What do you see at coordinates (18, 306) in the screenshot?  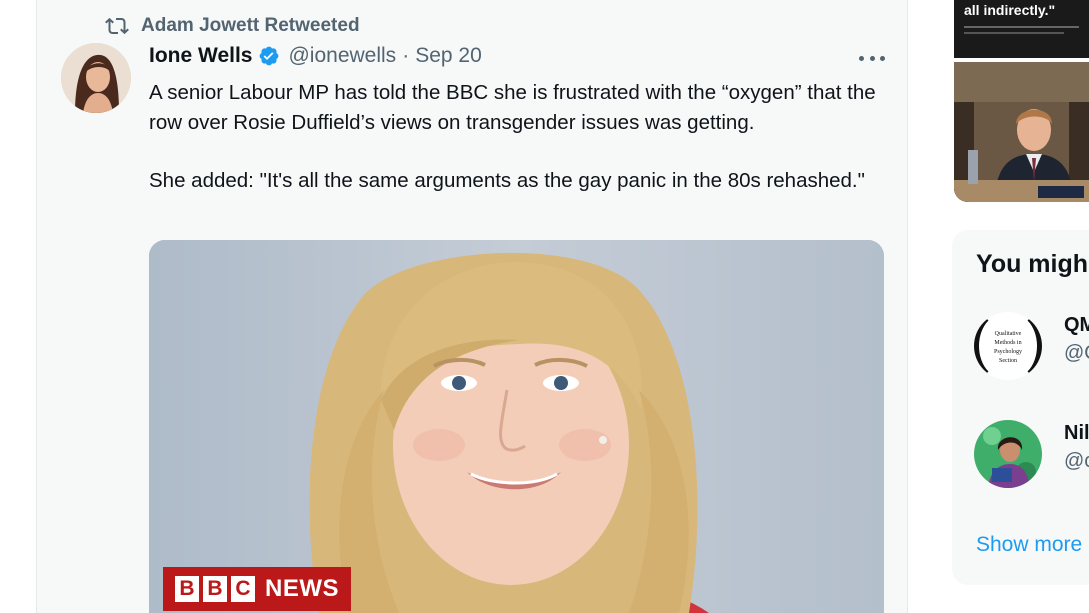 I see `left-gutter` at bounding box center [18, 306].